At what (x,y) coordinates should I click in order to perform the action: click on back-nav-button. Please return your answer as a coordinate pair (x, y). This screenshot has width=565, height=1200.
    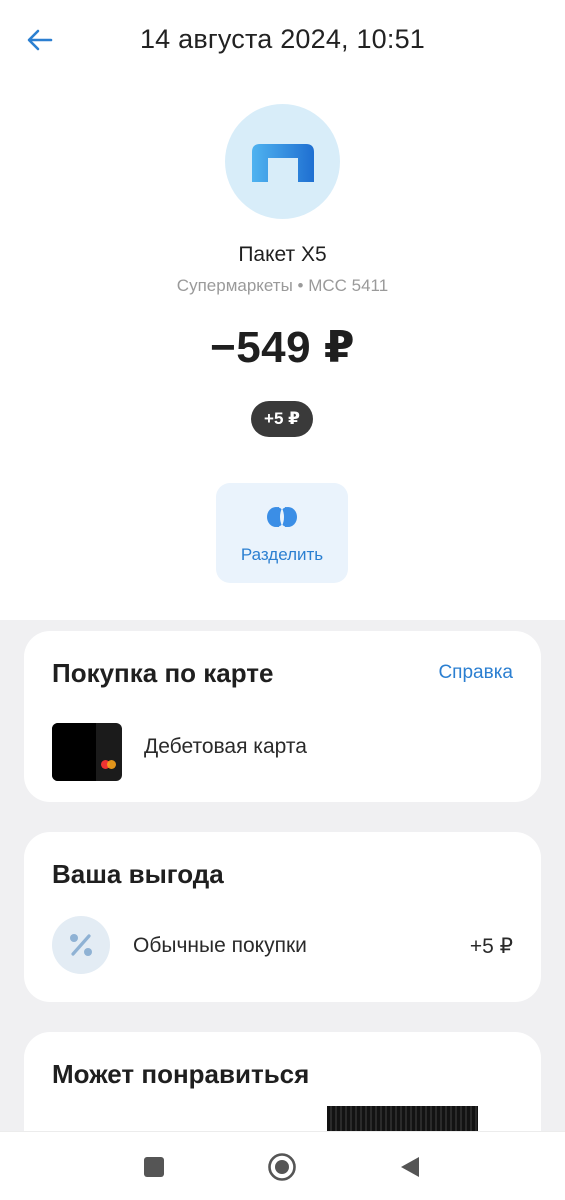
    Looking at the image, I should click on (410, 1167).